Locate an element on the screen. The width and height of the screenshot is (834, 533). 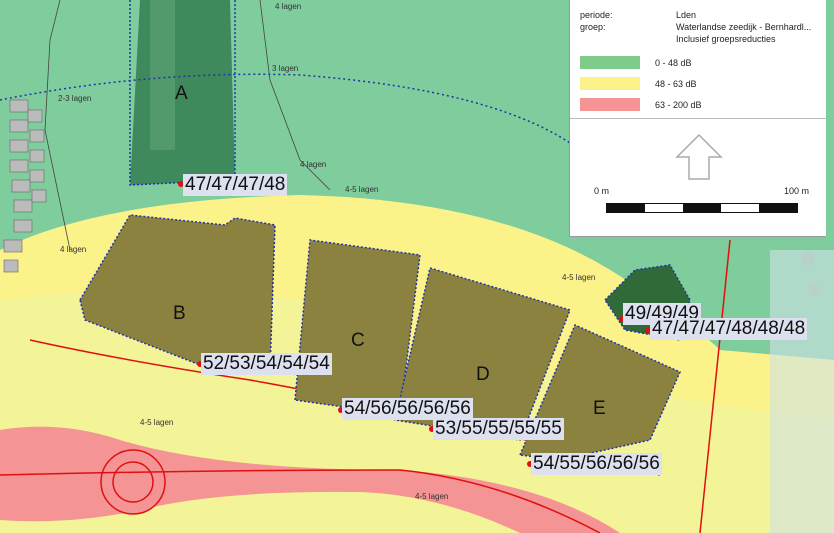
receptor-label: 47/47/47/48 is located at coordinates (235, 185).